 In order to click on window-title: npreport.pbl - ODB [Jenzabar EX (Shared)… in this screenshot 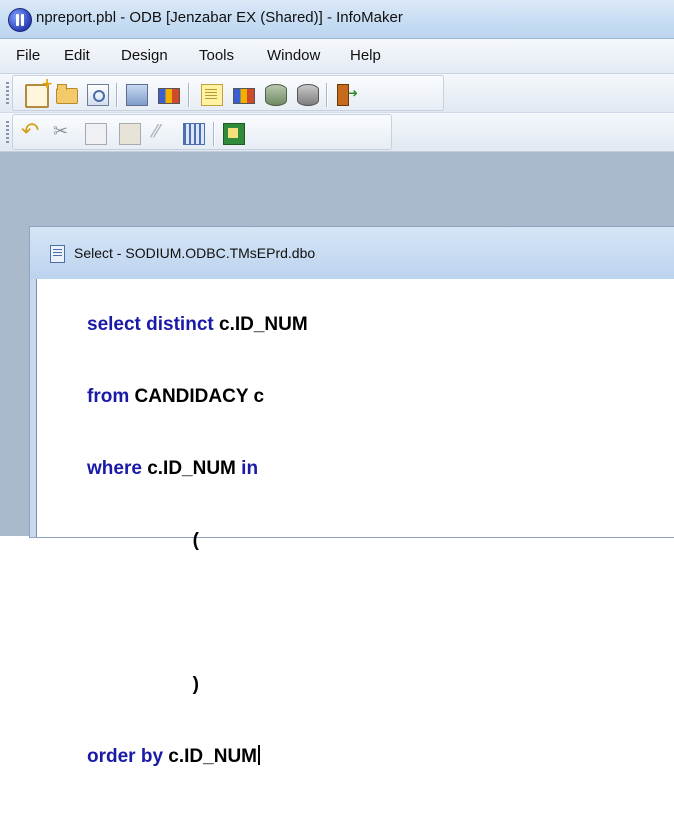, I will do `click(219, 17)`.